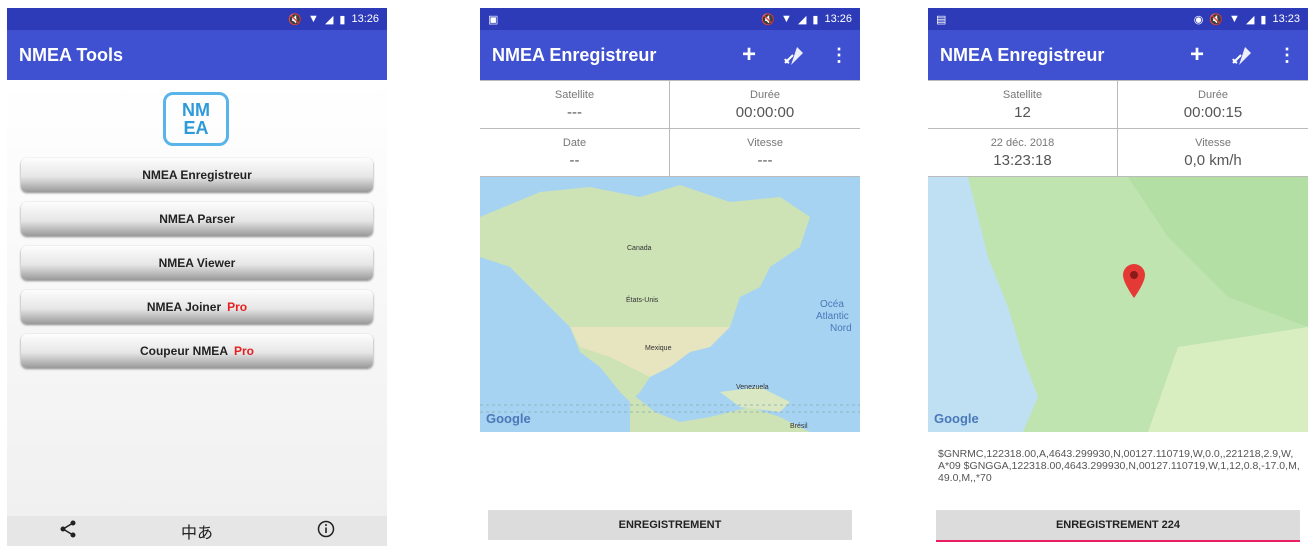 Image resolution: width=1308 pixels, height=546 pixels. I want to click on coupeur-nmea-button: Coupeur NMEA Pro, so click(197, 351).